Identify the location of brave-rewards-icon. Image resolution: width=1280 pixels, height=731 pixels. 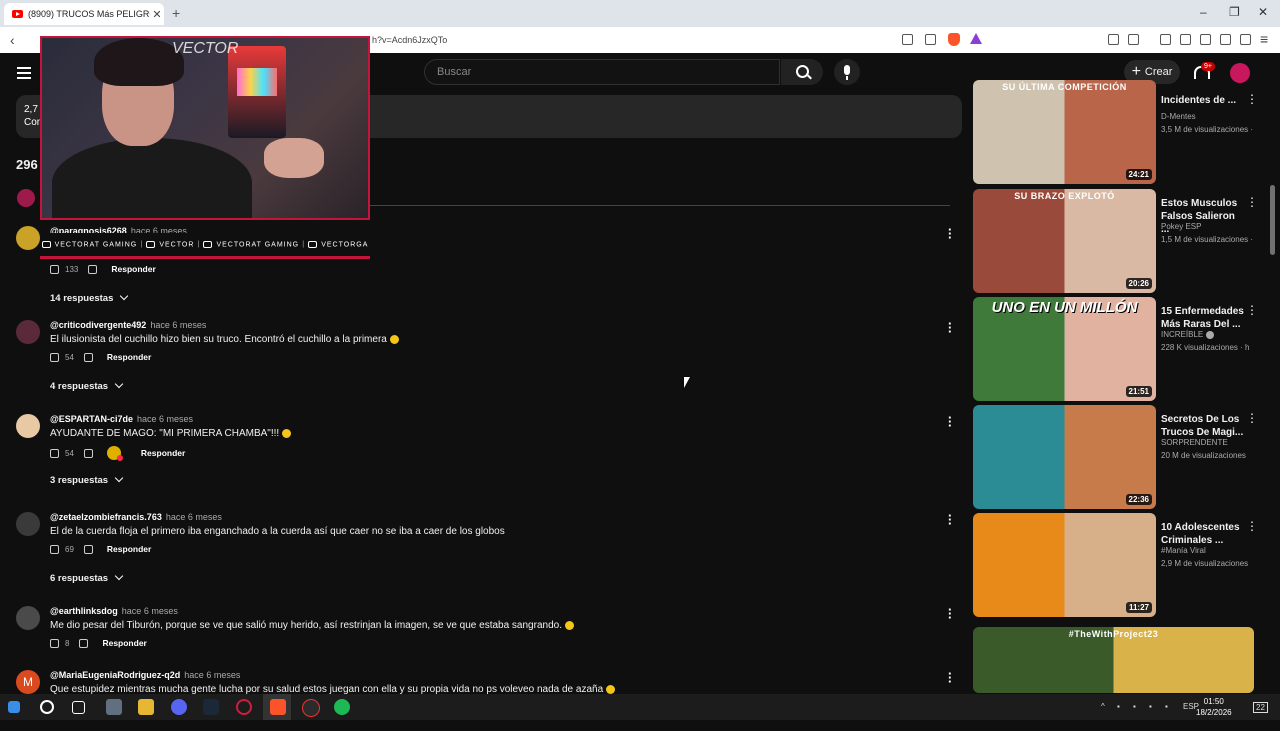
(976, 38).